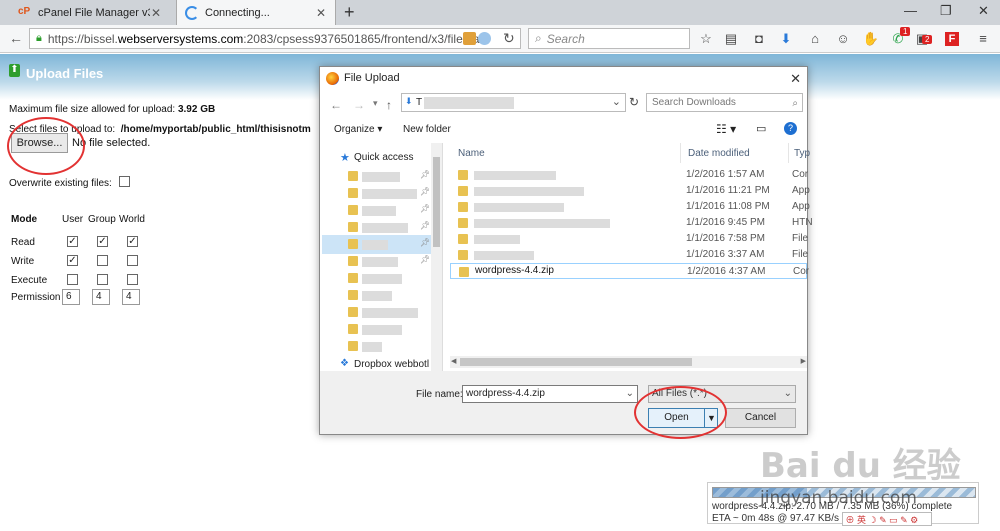 The height and width of the screenshot is (531, 1000). What do you see at coordinates (694, 102) in the screenshot?
I see `search-placeholder: Search Downloads` at bounding box center [694, 102].